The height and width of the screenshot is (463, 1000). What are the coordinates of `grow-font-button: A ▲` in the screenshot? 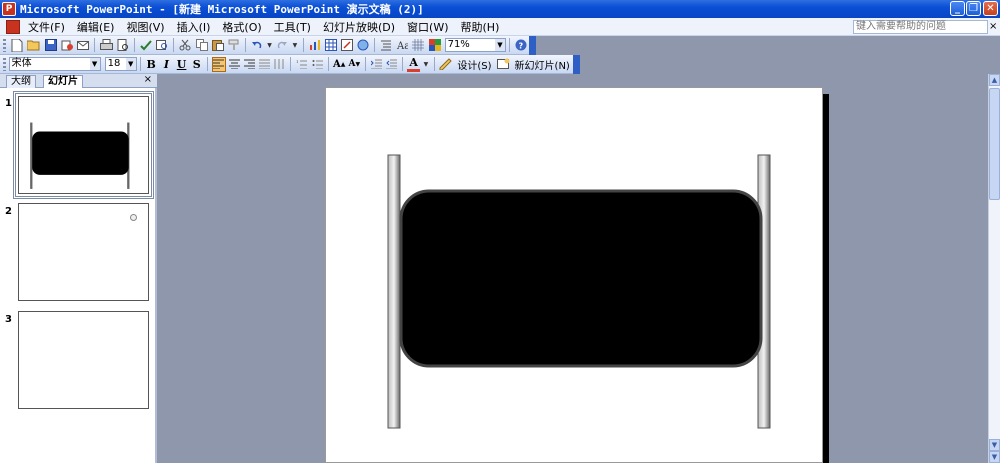 It's located at (339, 64).